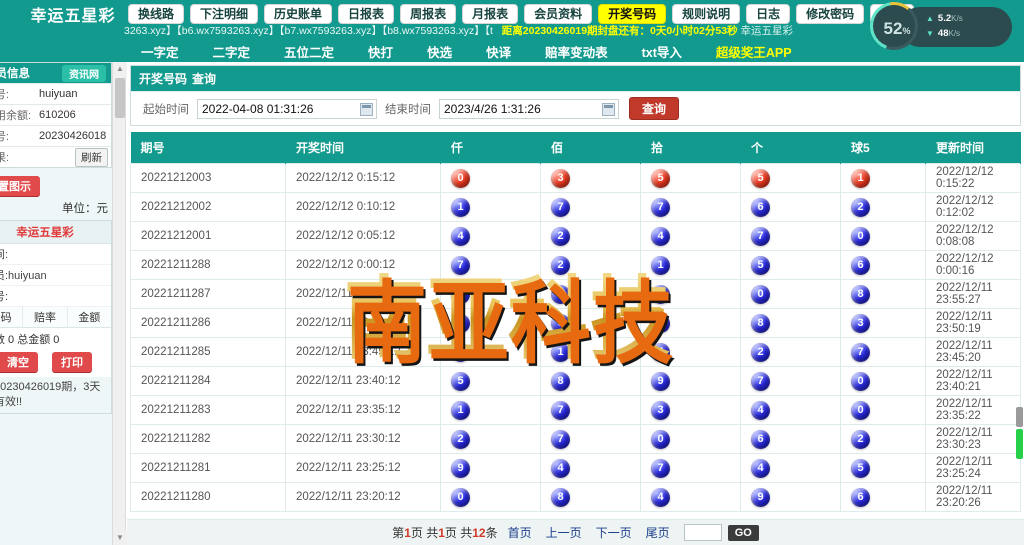 Image resolution: width=1024 pixels, height=545 pixels. Describe the element at coordinates (520, 532) in the screenshot. I see `pager-first-link: 首页` at that location.